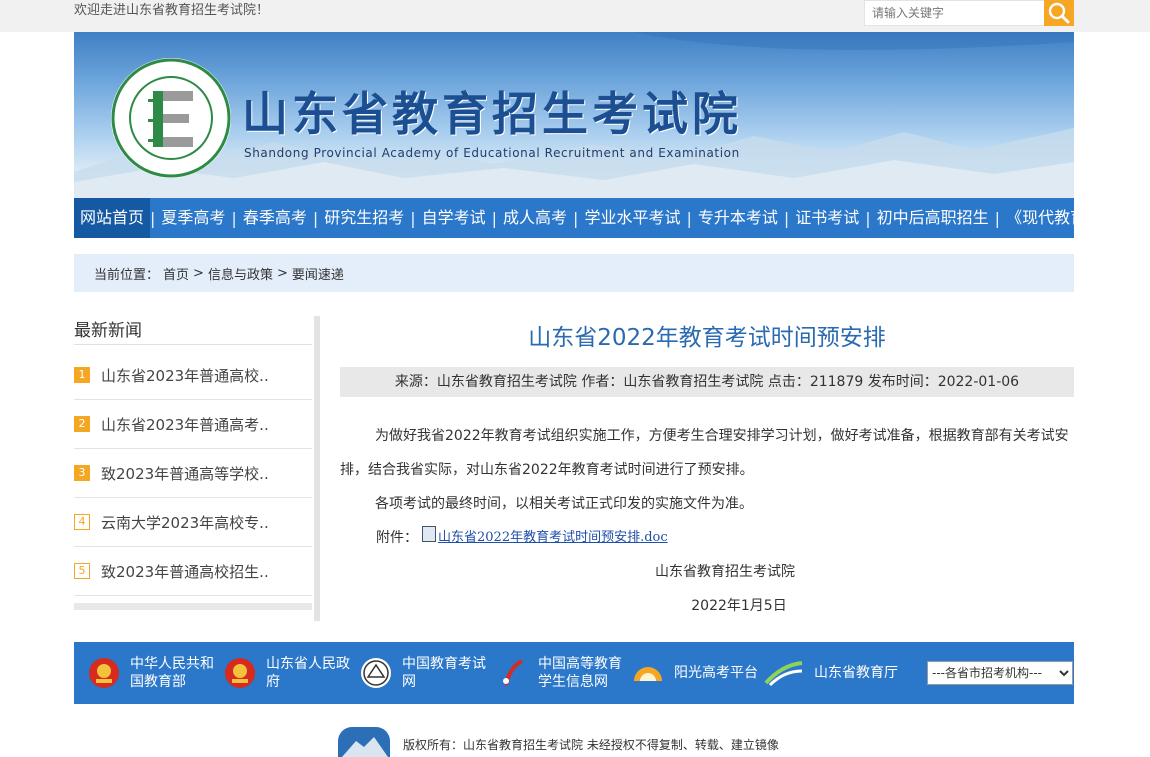 The height and width of the screenshot is (757, 1150). I want to click on footer-link-shandong-gov: 山东省人民政府, so click(288, 673).